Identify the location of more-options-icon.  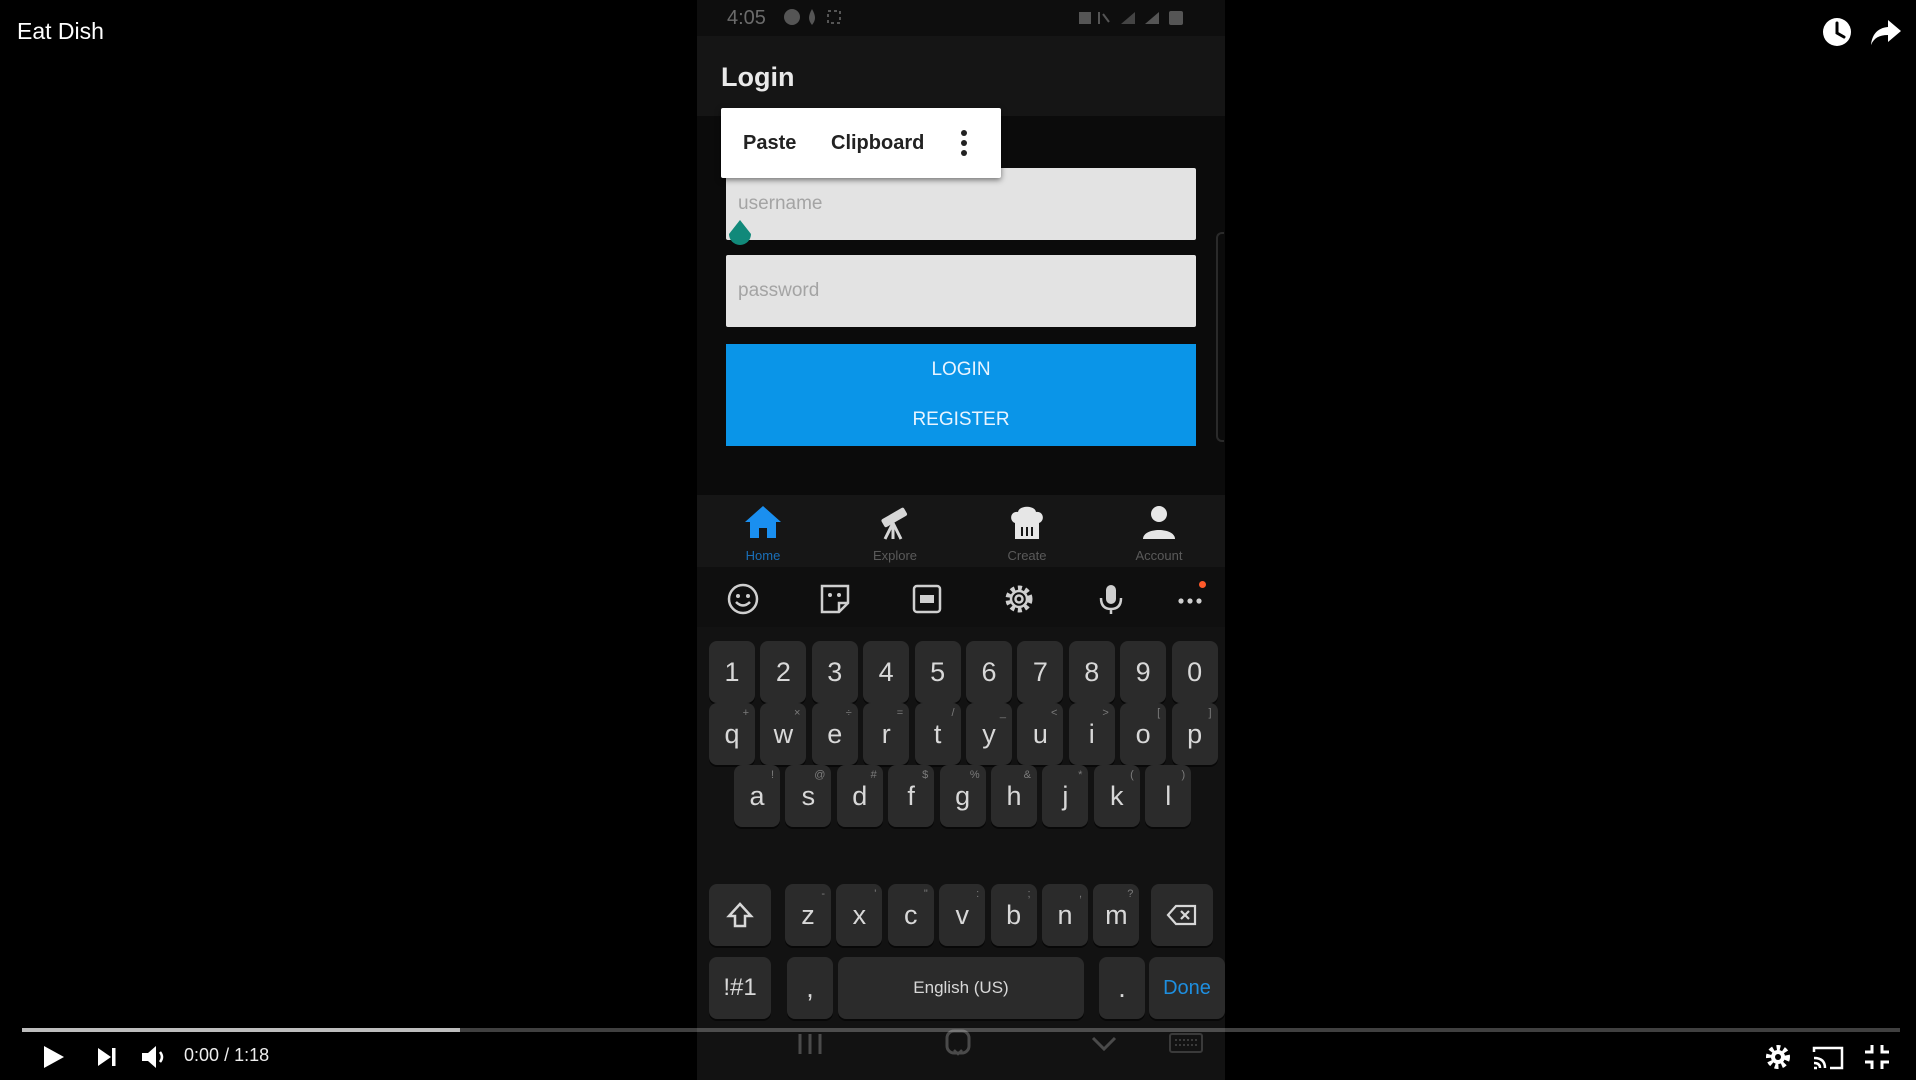
(964, 143).